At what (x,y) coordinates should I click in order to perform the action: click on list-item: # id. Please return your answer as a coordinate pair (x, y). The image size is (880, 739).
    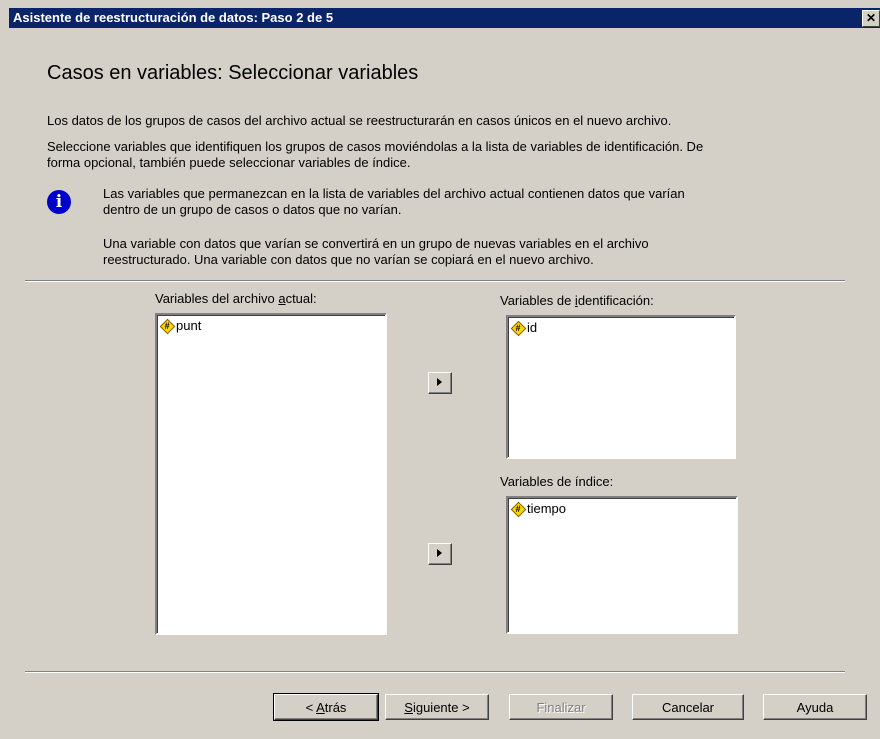
    Looking at the image, I should click on (524, 328).